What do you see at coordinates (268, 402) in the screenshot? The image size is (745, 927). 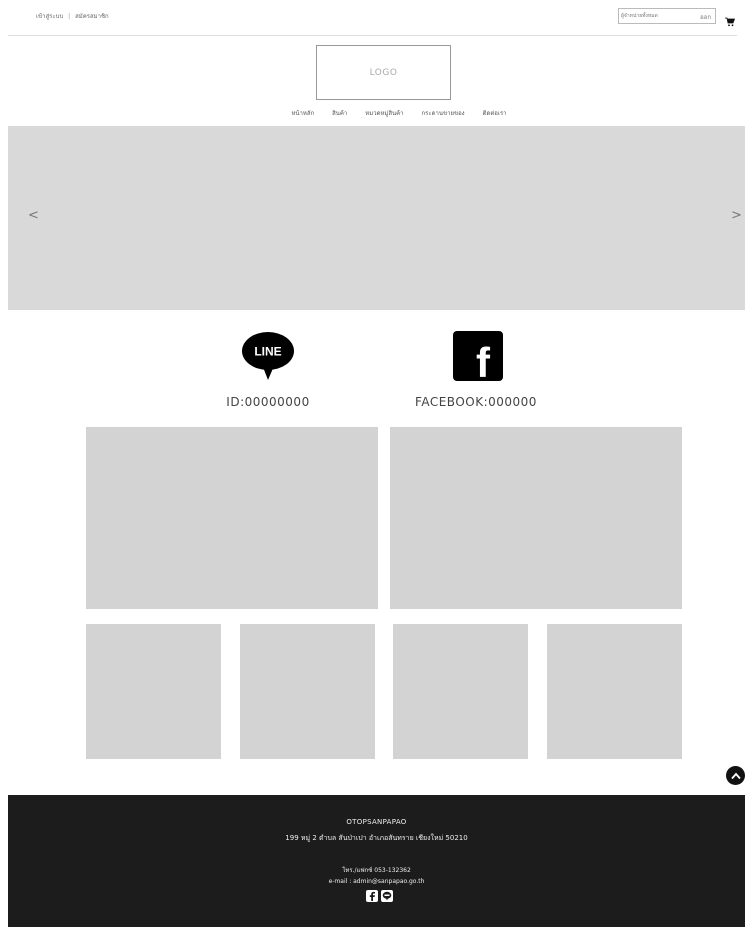 I see `line-id-text: ID:00000000` at bounding box center [268, 402].